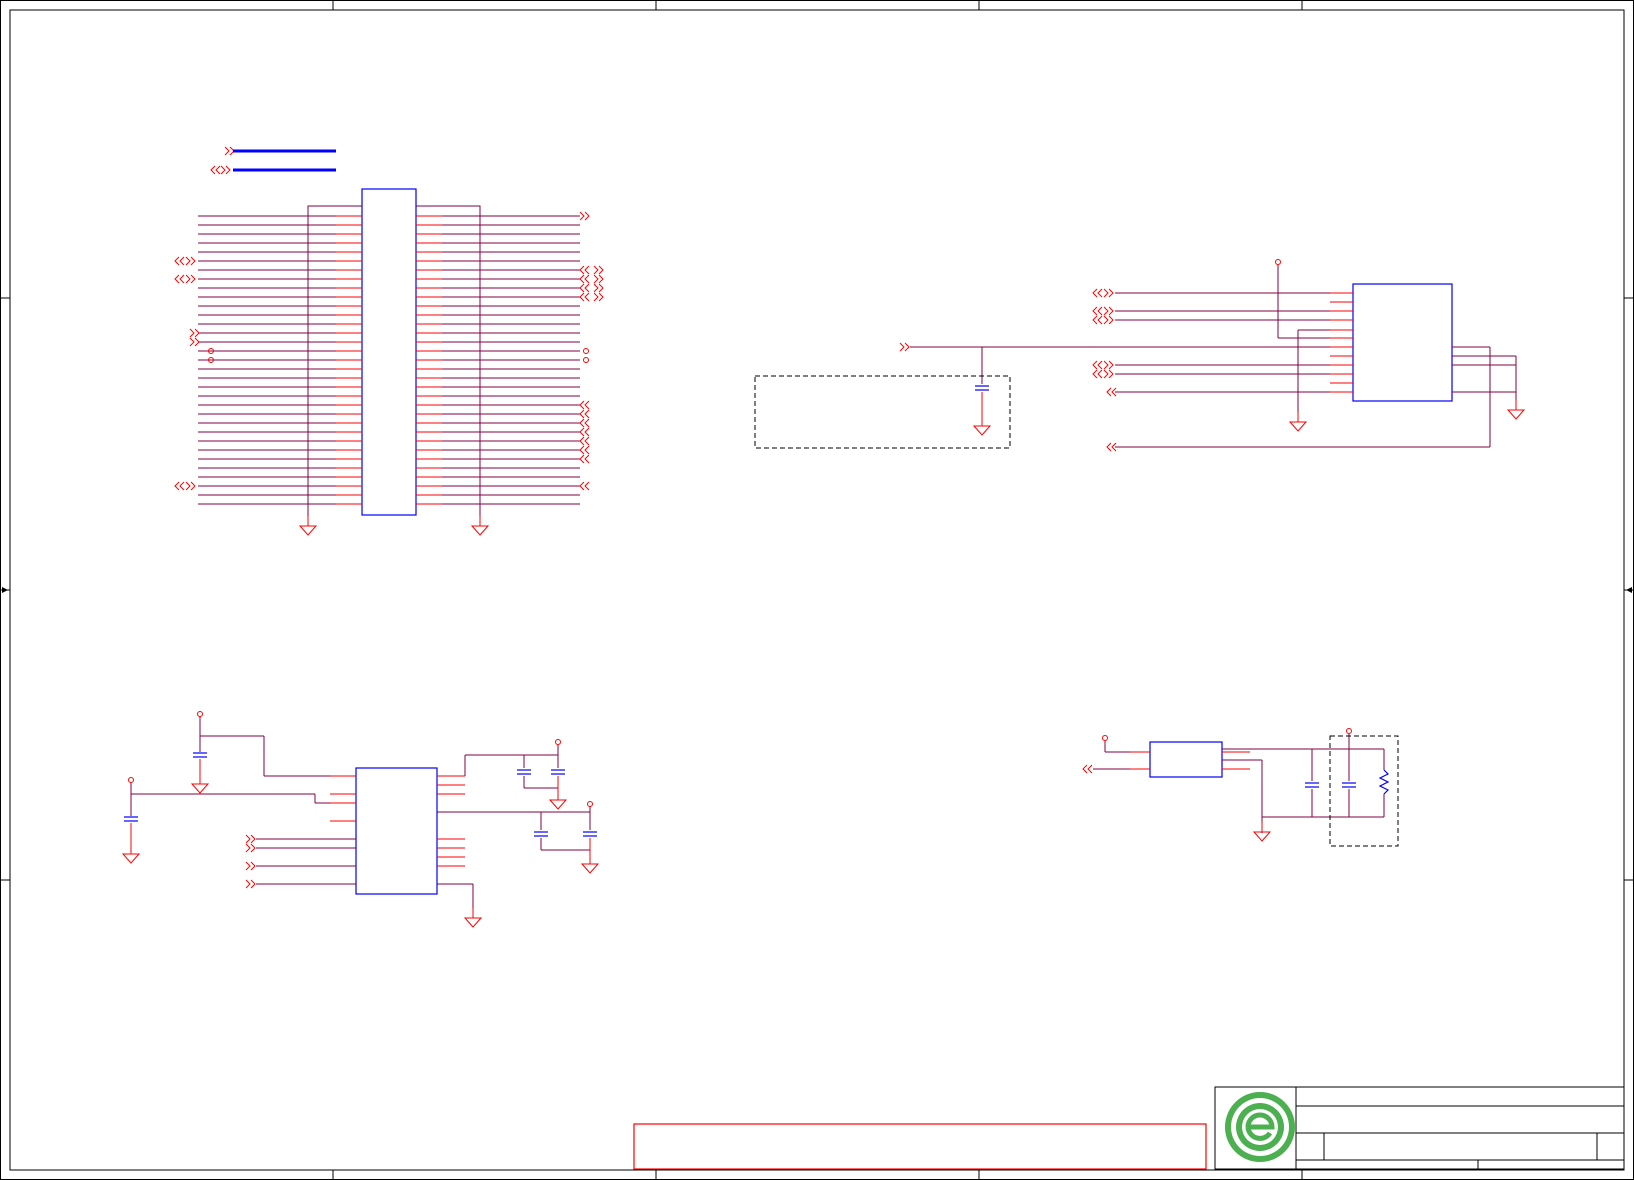 This screenshot has height=1180, width=1634. Describe the element at coordinates (1260, 1127) in the screenshot. I see `green-e-logo-icon` at that location.